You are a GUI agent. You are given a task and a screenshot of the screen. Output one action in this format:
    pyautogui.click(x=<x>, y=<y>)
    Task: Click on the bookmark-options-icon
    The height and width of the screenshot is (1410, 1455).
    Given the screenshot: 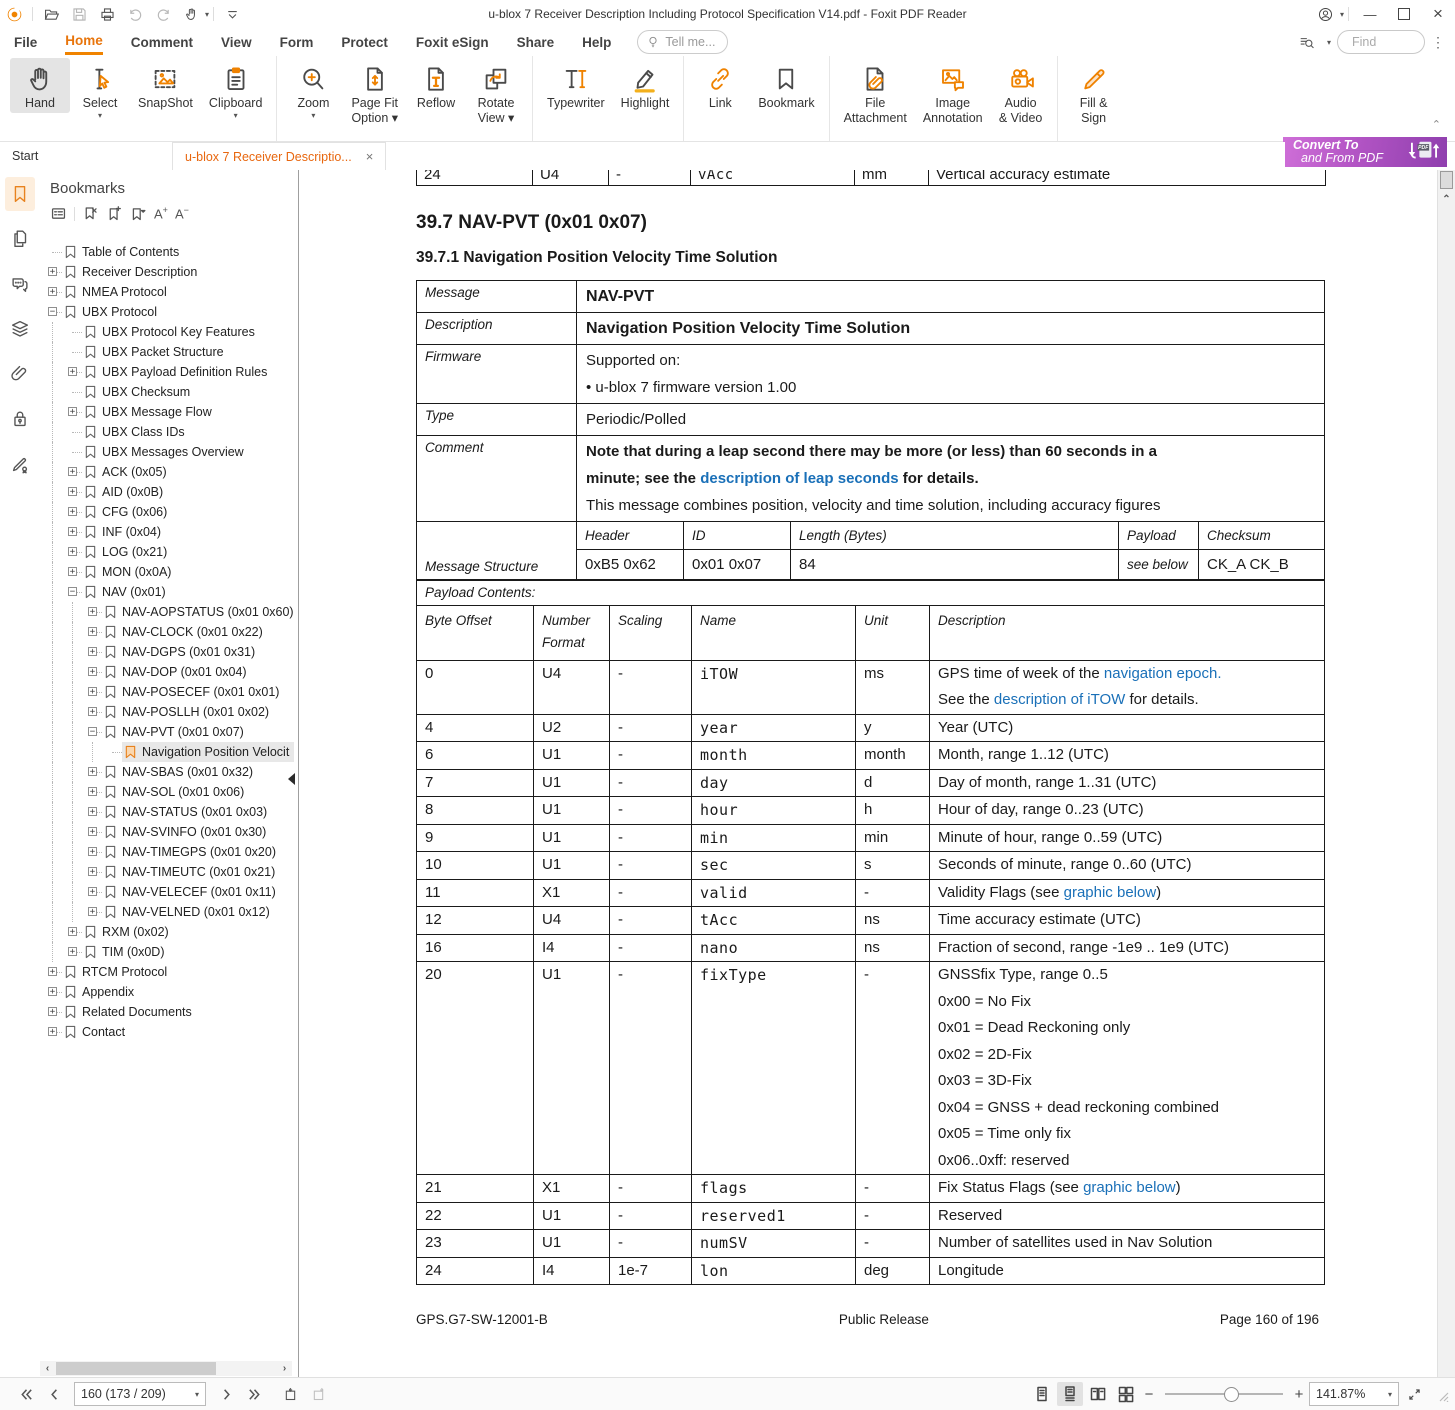 What is the action you would take?
    pyautogui.click(x=58, y=213)
    